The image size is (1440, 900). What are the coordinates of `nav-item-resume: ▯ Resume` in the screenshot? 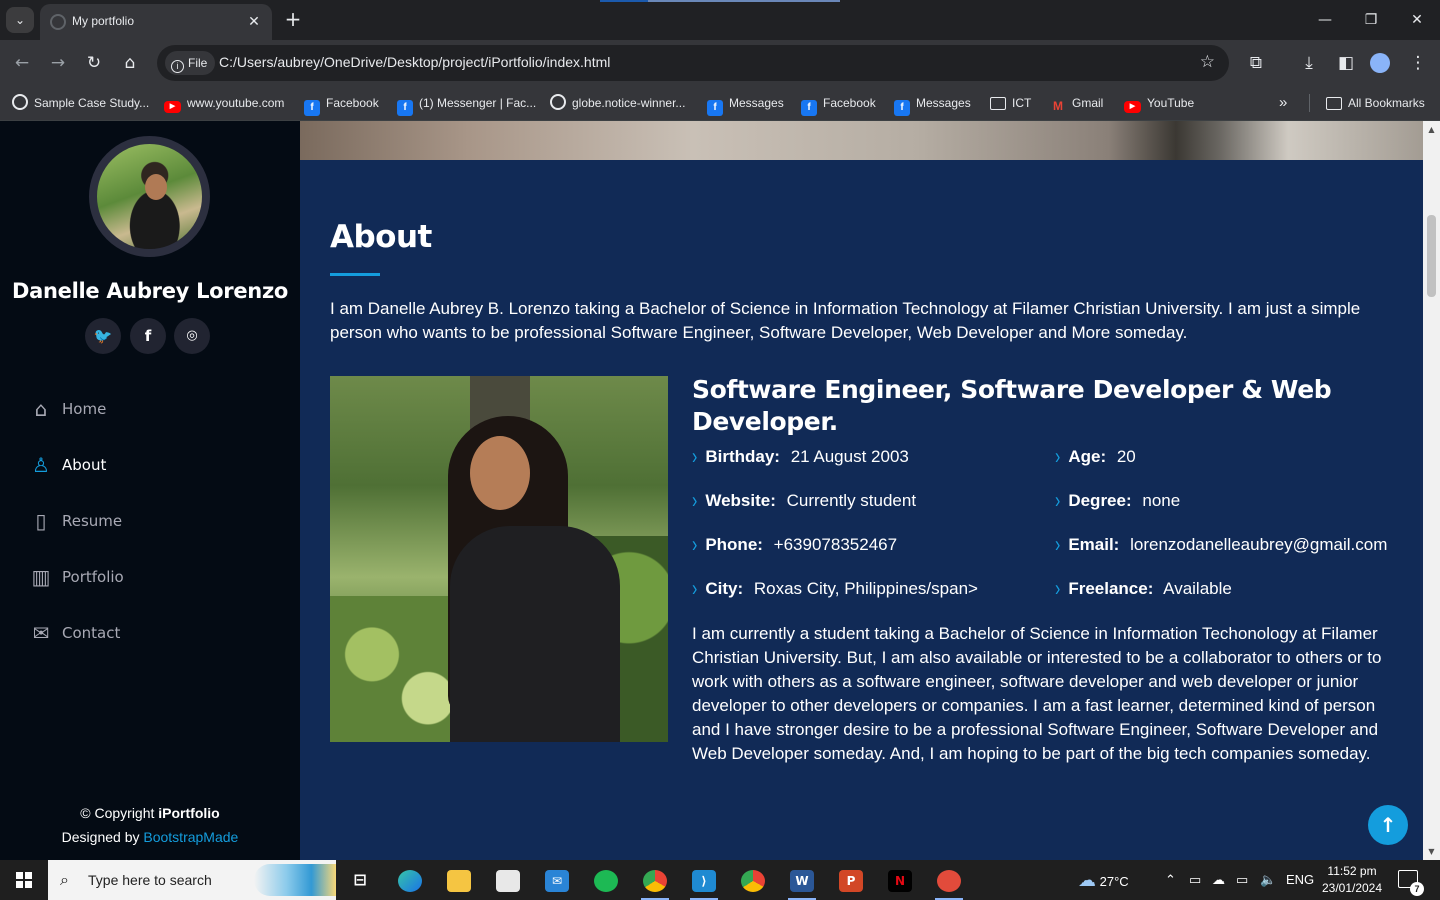 It's located at (150, 523).